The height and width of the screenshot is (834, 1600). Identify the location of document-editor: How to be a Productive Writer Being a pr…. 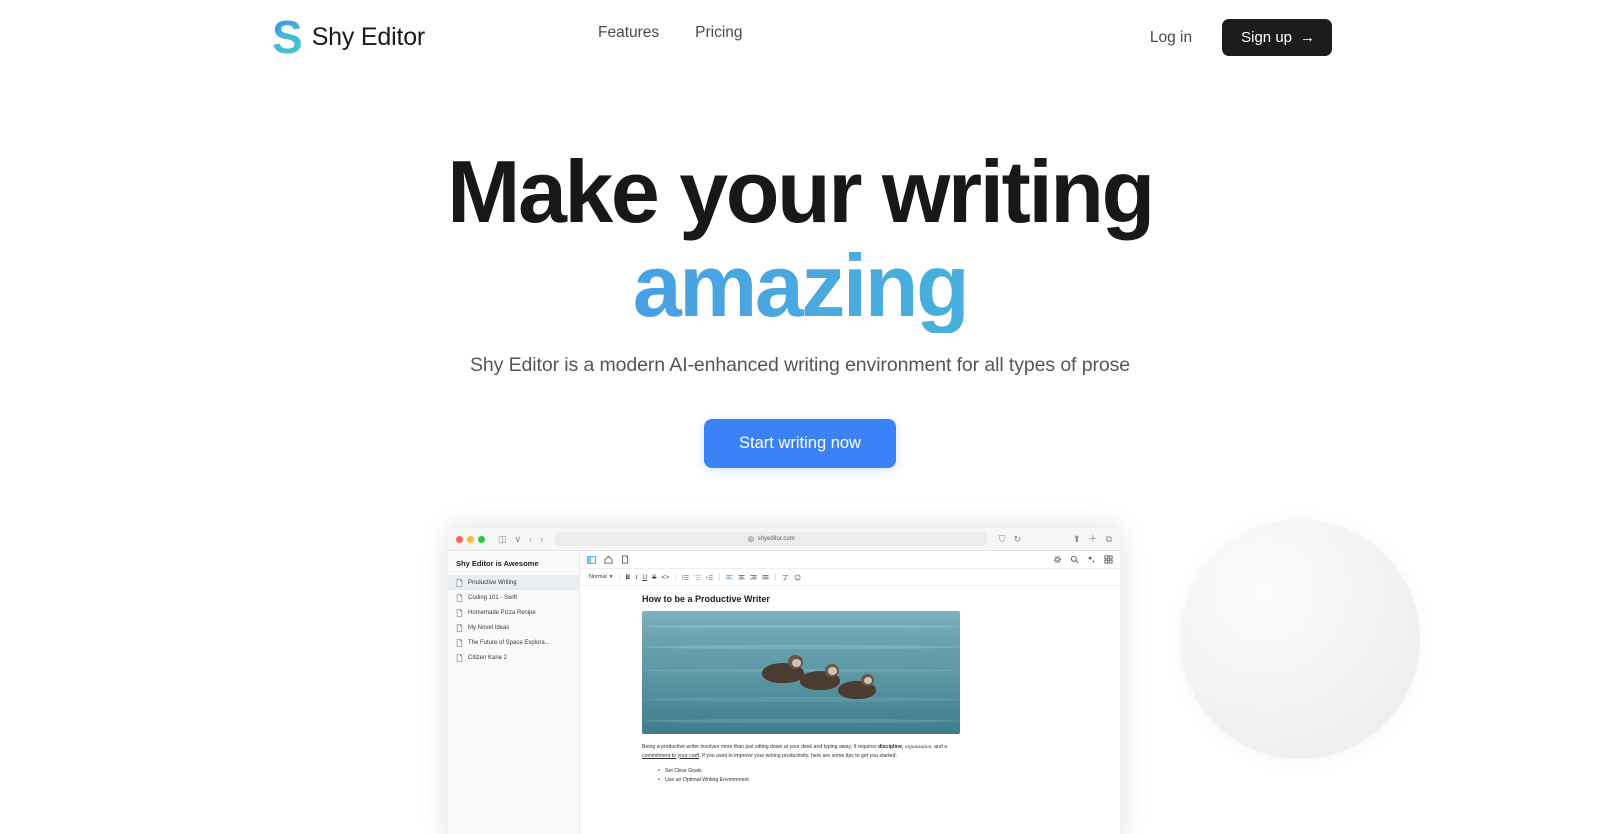
(850, 710).